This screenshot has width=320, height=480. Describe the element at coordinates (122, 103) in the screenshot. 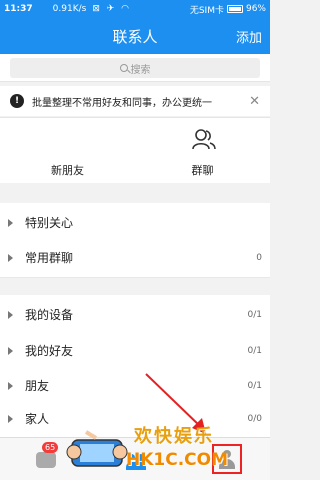

I see `notice-text: 批量整理不常用好友和同事，办公更统一` at that location.